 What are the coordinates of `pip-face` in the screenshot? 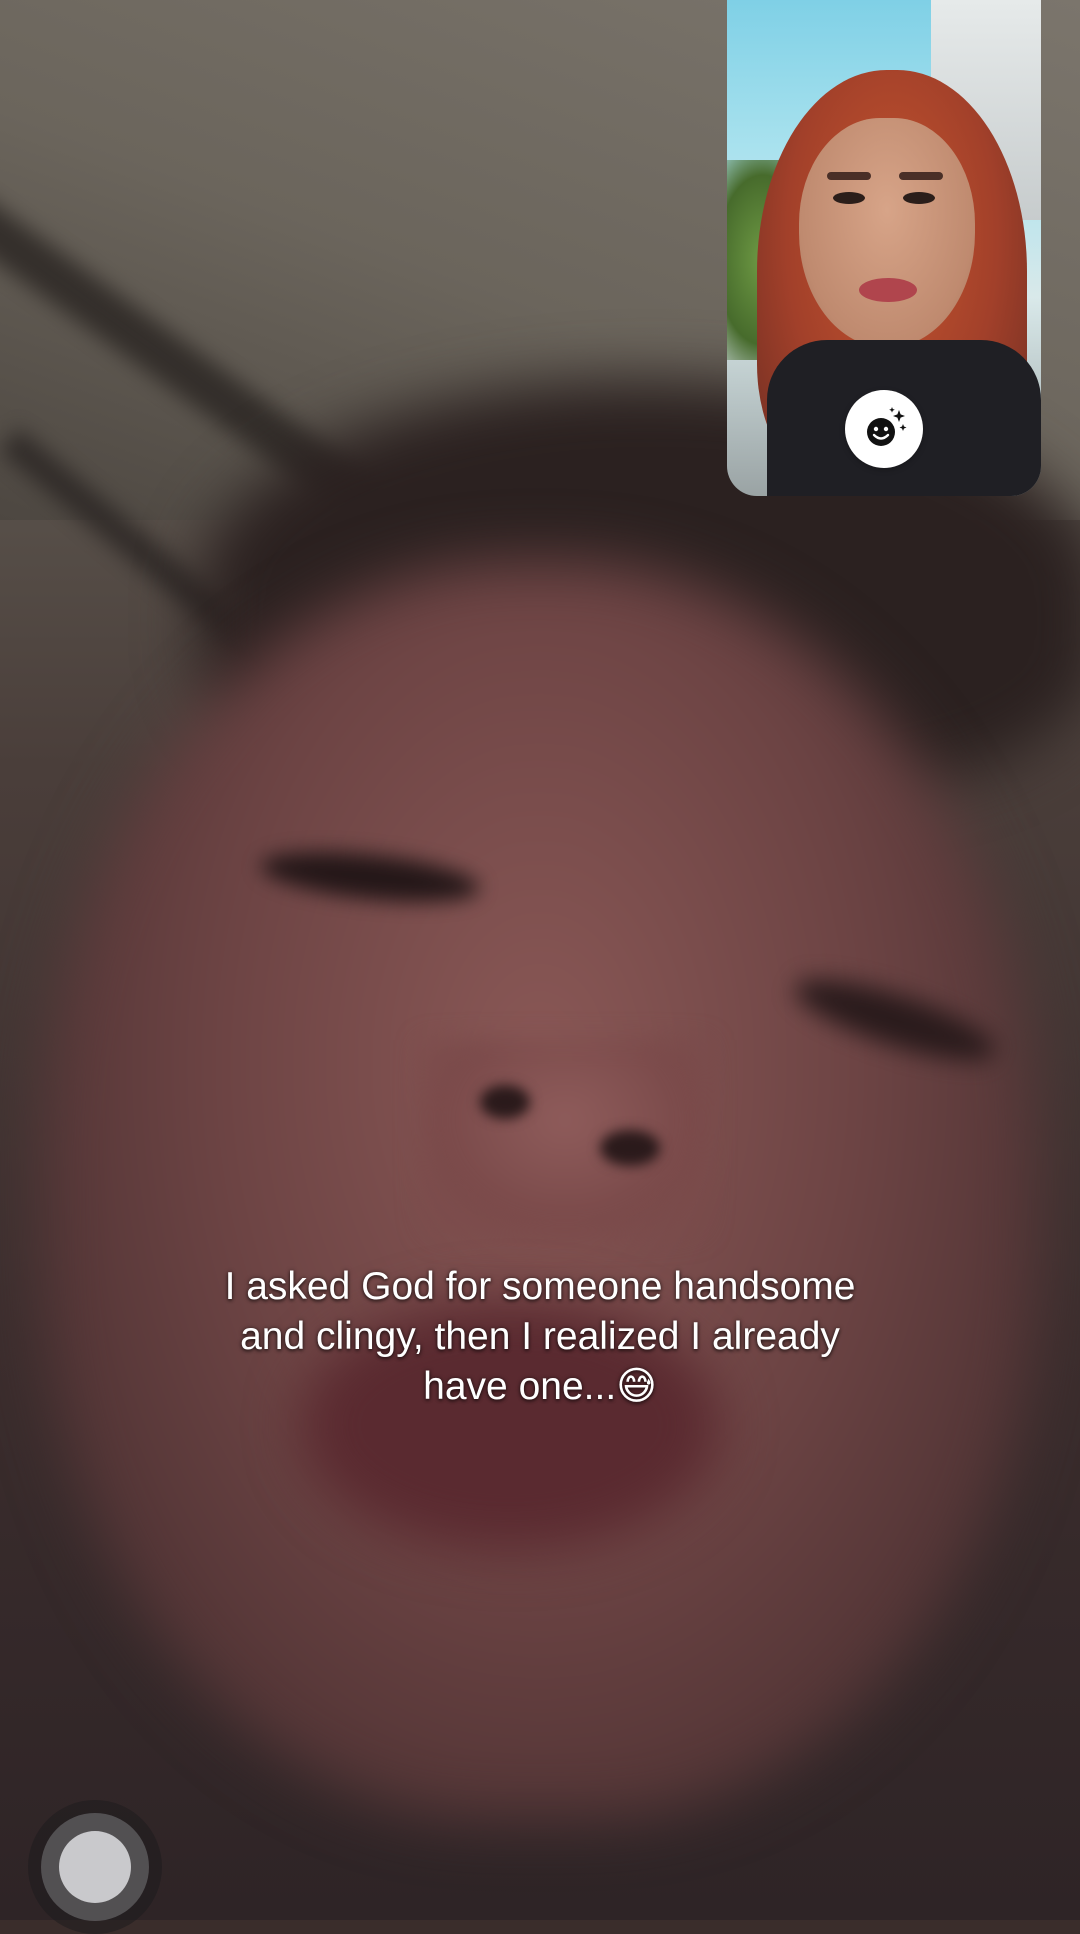 It's located at (887, 233).